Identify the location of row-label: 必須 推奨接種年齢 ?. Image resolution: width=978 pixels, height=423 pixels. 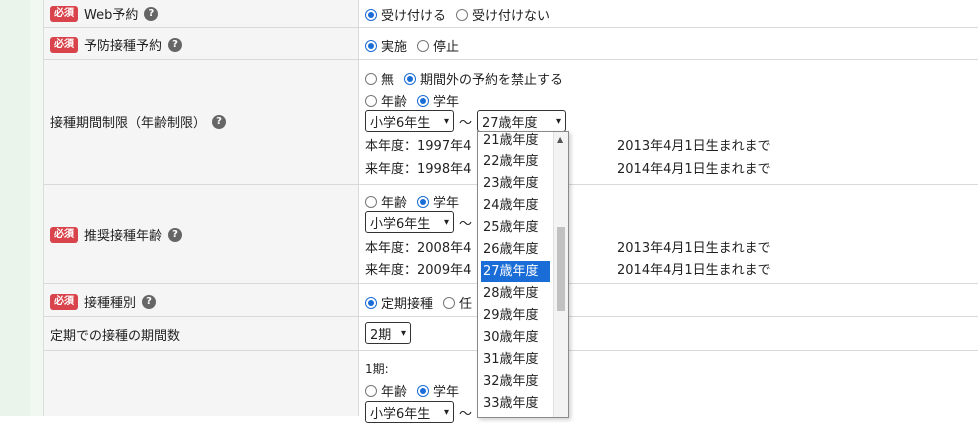
(201, 234).